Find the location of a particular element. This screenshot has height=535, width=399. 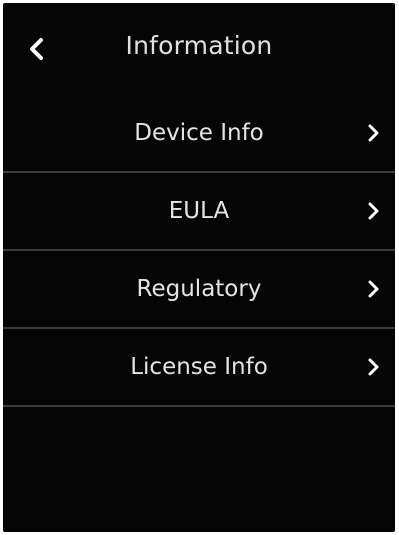

page-title: Information is located at coordinates (199, 45).